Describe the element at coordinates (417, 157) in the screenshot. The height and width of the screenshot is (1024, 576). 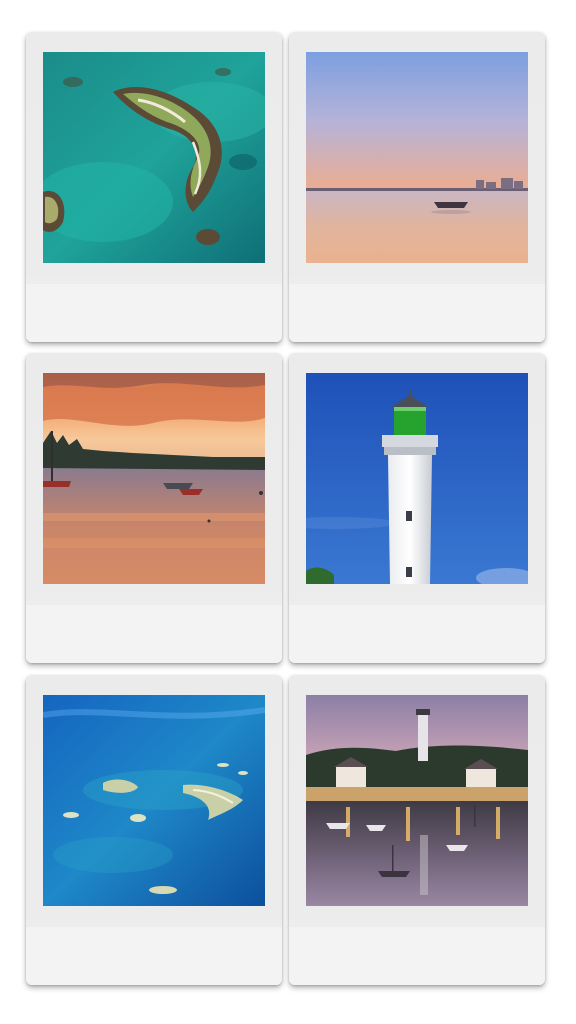
I see `photo-sunset-calm-bay` at that location.